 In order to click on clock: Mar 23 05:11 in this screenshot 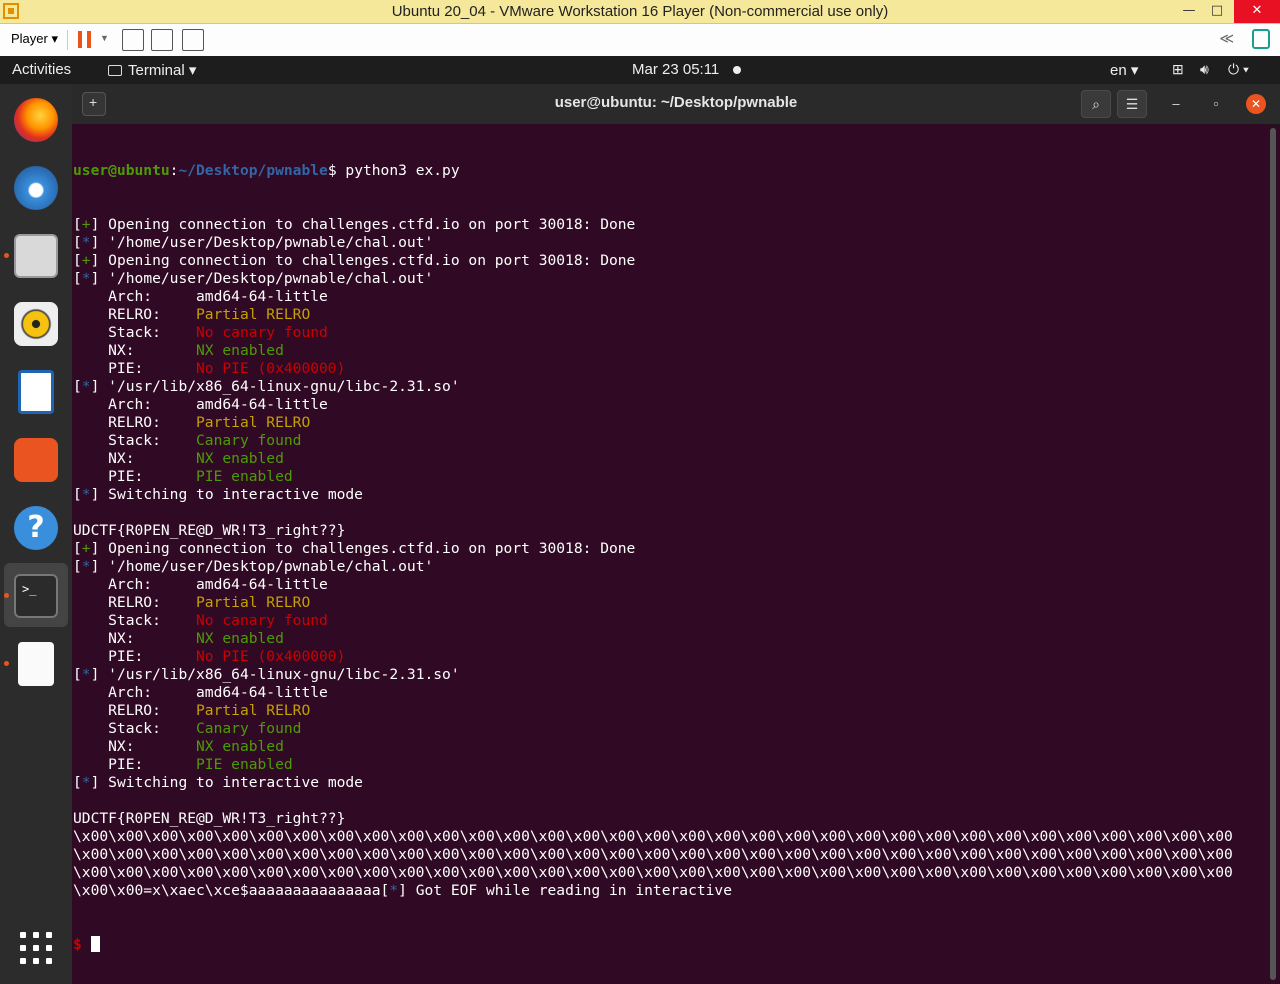, I will do `click(675, 69)`.